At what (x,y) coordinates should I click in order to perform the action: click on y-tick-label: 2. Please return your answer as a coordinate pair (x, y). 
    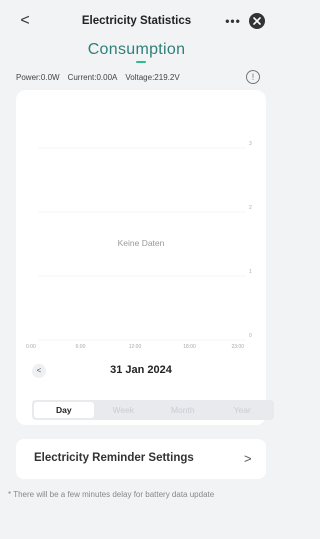
    Looking at the image, I should click on (250, 208).